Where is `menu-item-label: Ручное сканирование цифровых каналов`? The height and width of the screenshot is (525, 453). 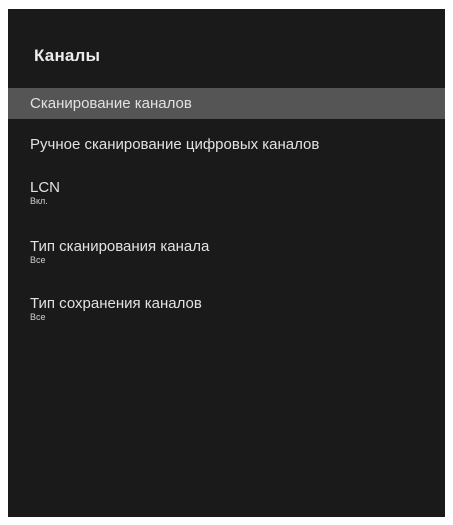
menu-item-label: Ручное сканирование цифровых каналов is located at coordinates (175, 144).